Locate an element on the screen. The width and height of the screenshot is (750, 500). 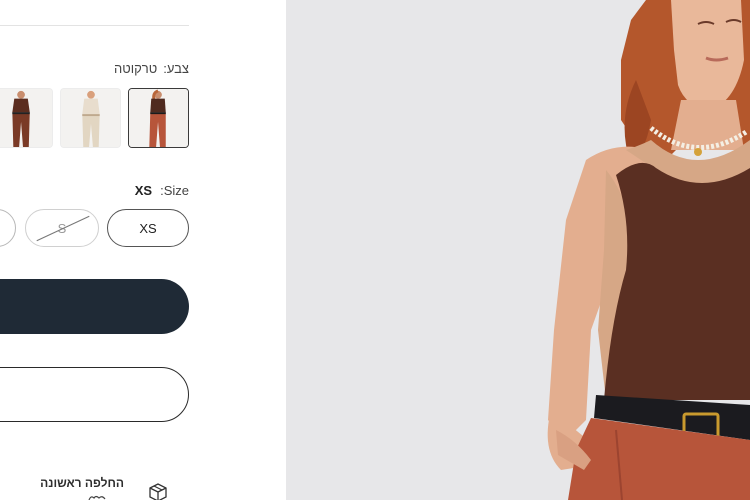
divider is located at coordinates (94, 25).